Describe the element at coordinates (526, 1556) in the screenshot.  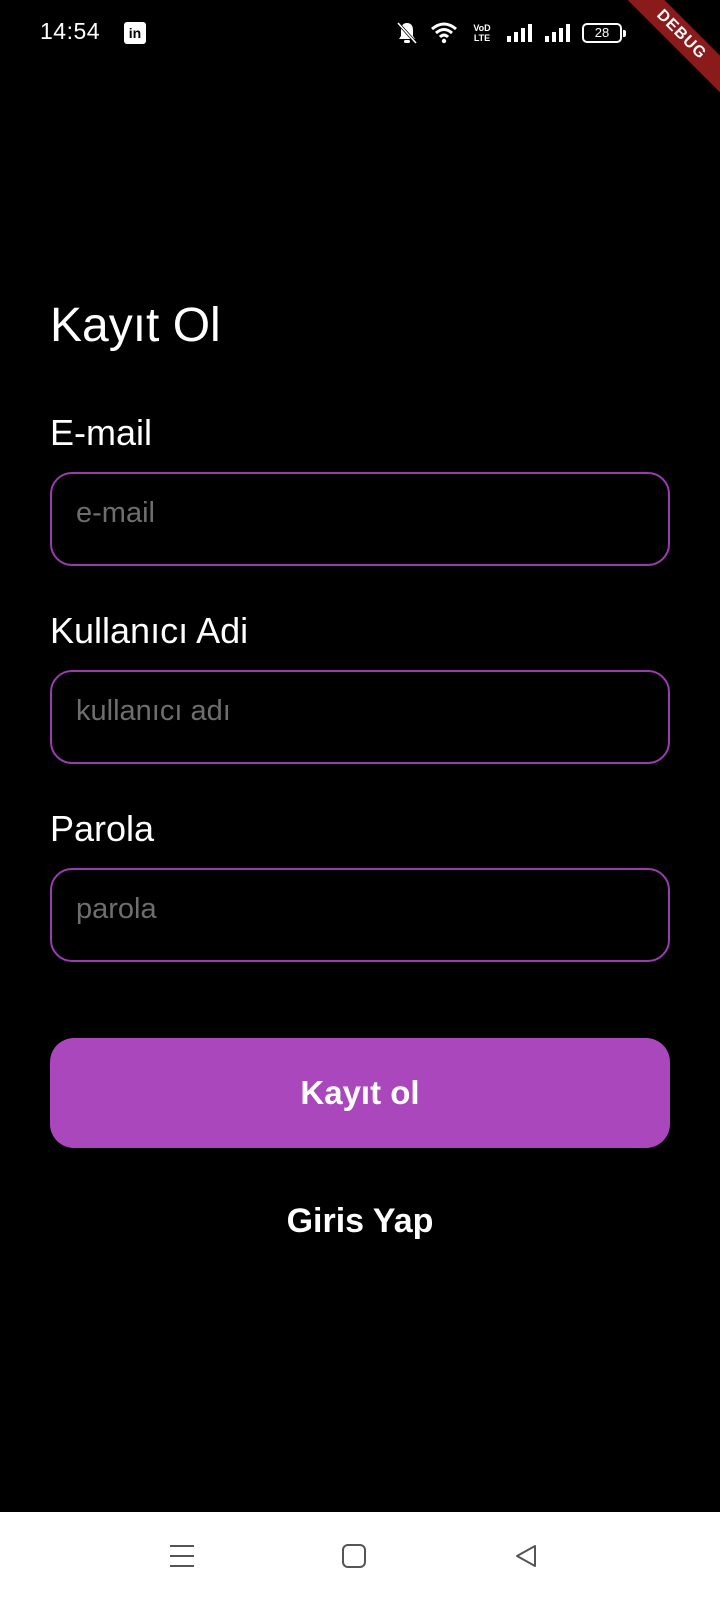
I see `back-triangle-icon` at that location.